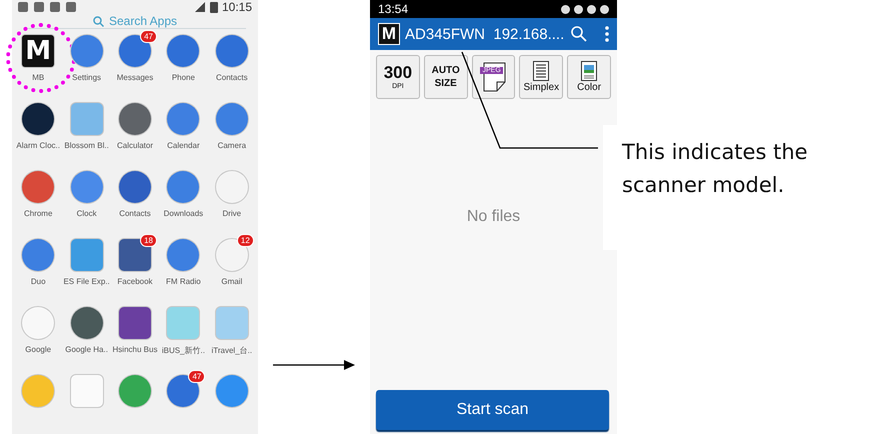  What do you see at coordinates (183, 350) in the screenshot?
I see `app-label: iBUS_新竹..` at bounding box center [183, 350].